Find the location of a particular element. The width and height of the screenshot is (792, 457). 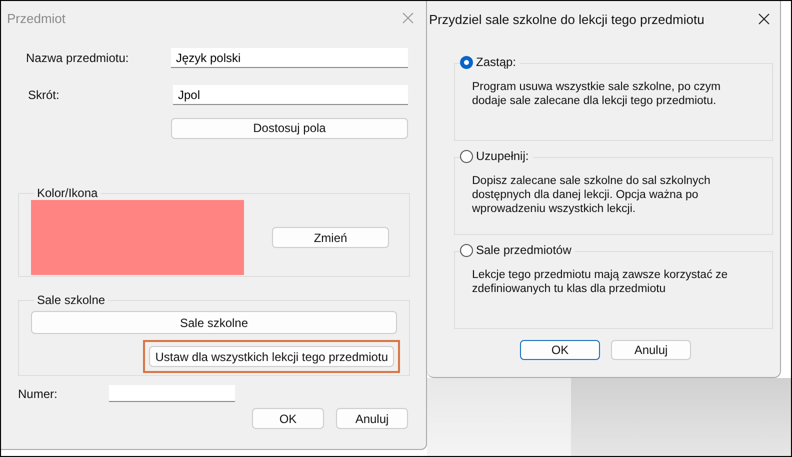

close-icon is located at coordinates (764, 19).